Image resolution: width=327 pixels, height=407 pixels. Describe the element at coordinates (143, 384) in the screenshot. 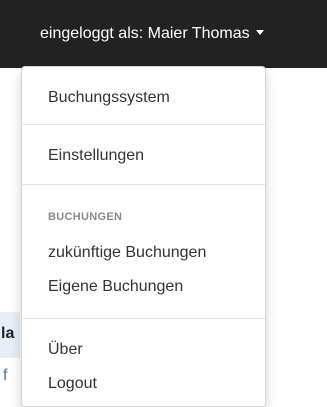

I see `menu-item-logout: Logout` at that location.